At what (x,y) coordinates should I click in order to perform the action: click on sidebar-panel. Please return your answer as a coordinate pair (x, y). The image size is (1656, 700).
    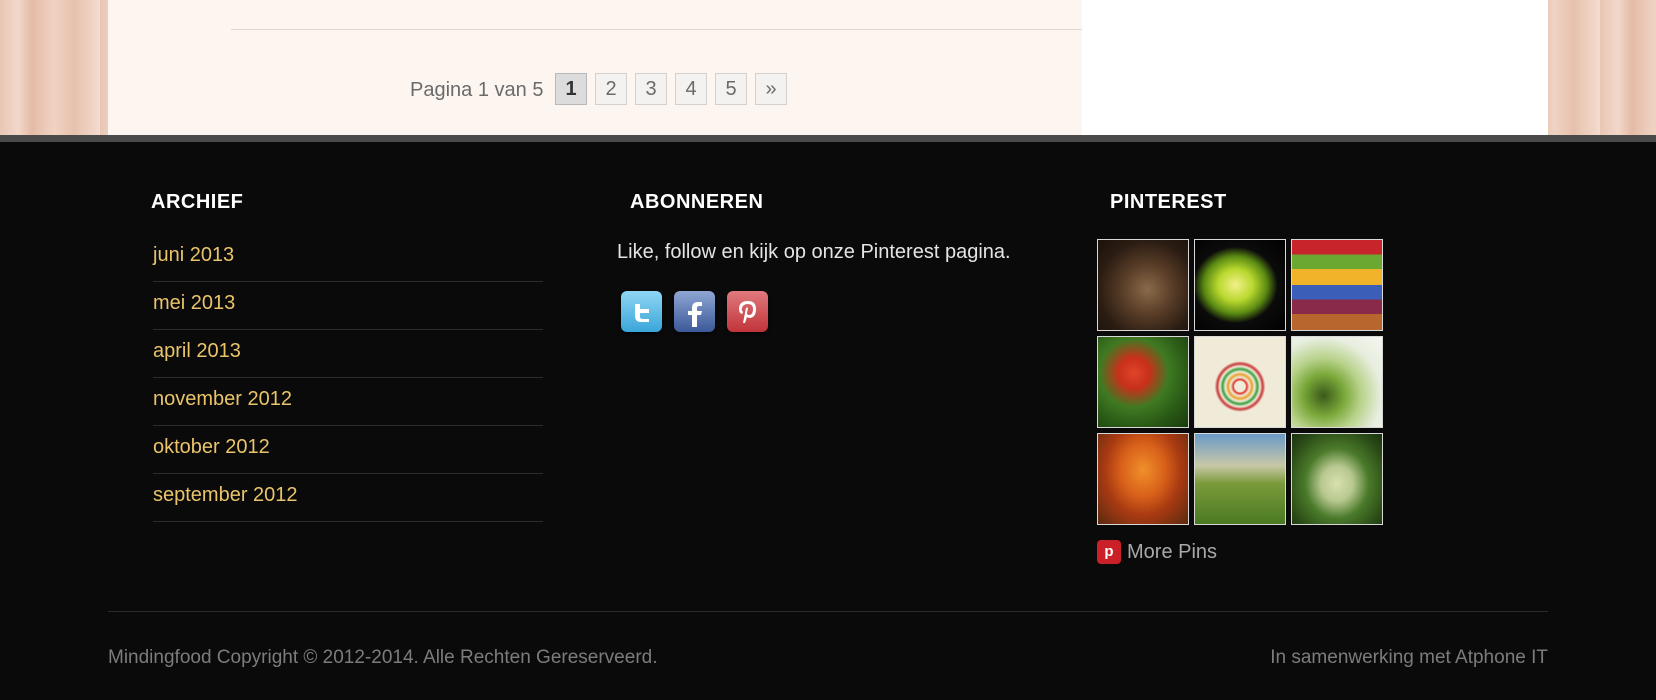
    Looking at the image, I should click on (1315, 67).